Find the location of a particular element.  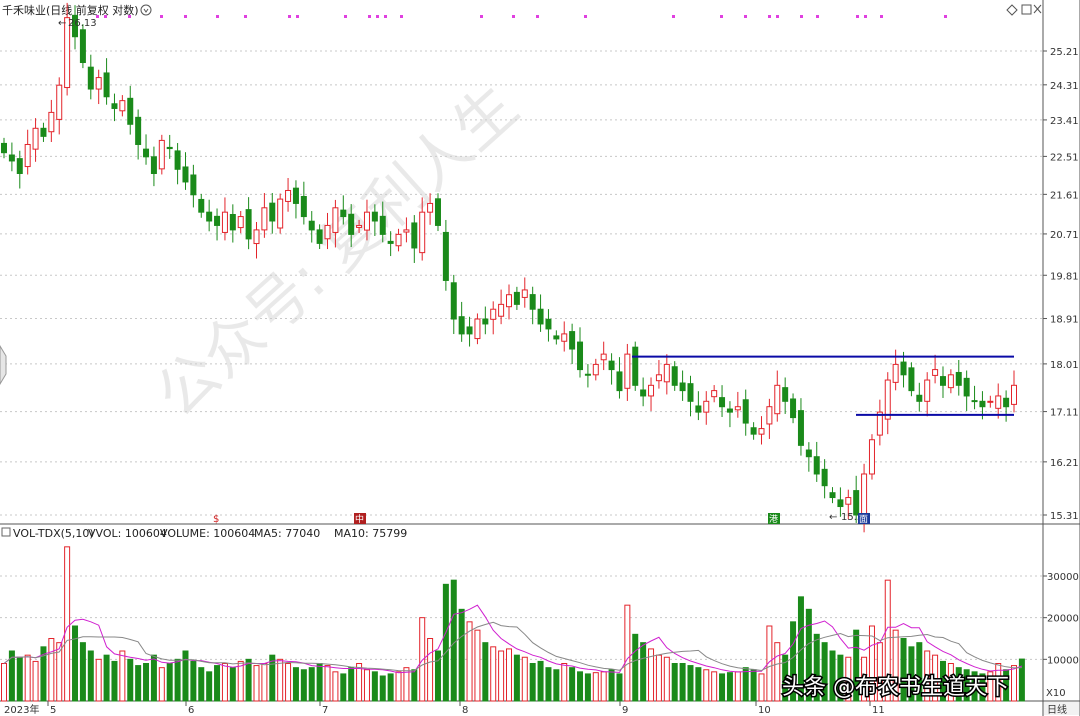

volume-unit-label: X10 is located at coordinates (1056, 693).